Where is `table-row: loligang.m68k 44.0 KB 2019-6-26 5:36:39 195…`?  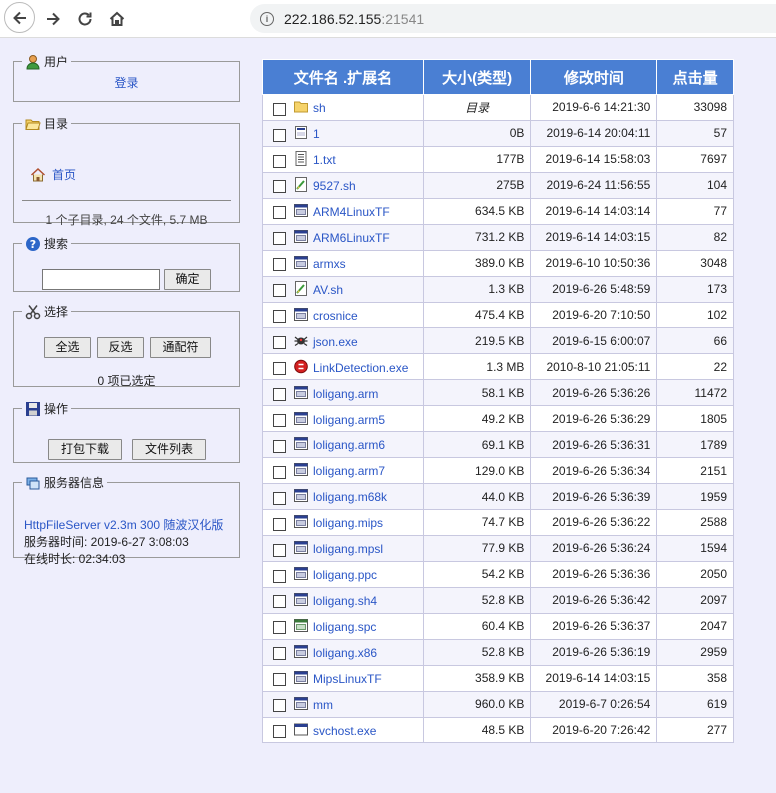
table-row: loligang.m68k 44.0 KB 2019-6-26 5:36:39 195… is located at coordinates (498, 496).